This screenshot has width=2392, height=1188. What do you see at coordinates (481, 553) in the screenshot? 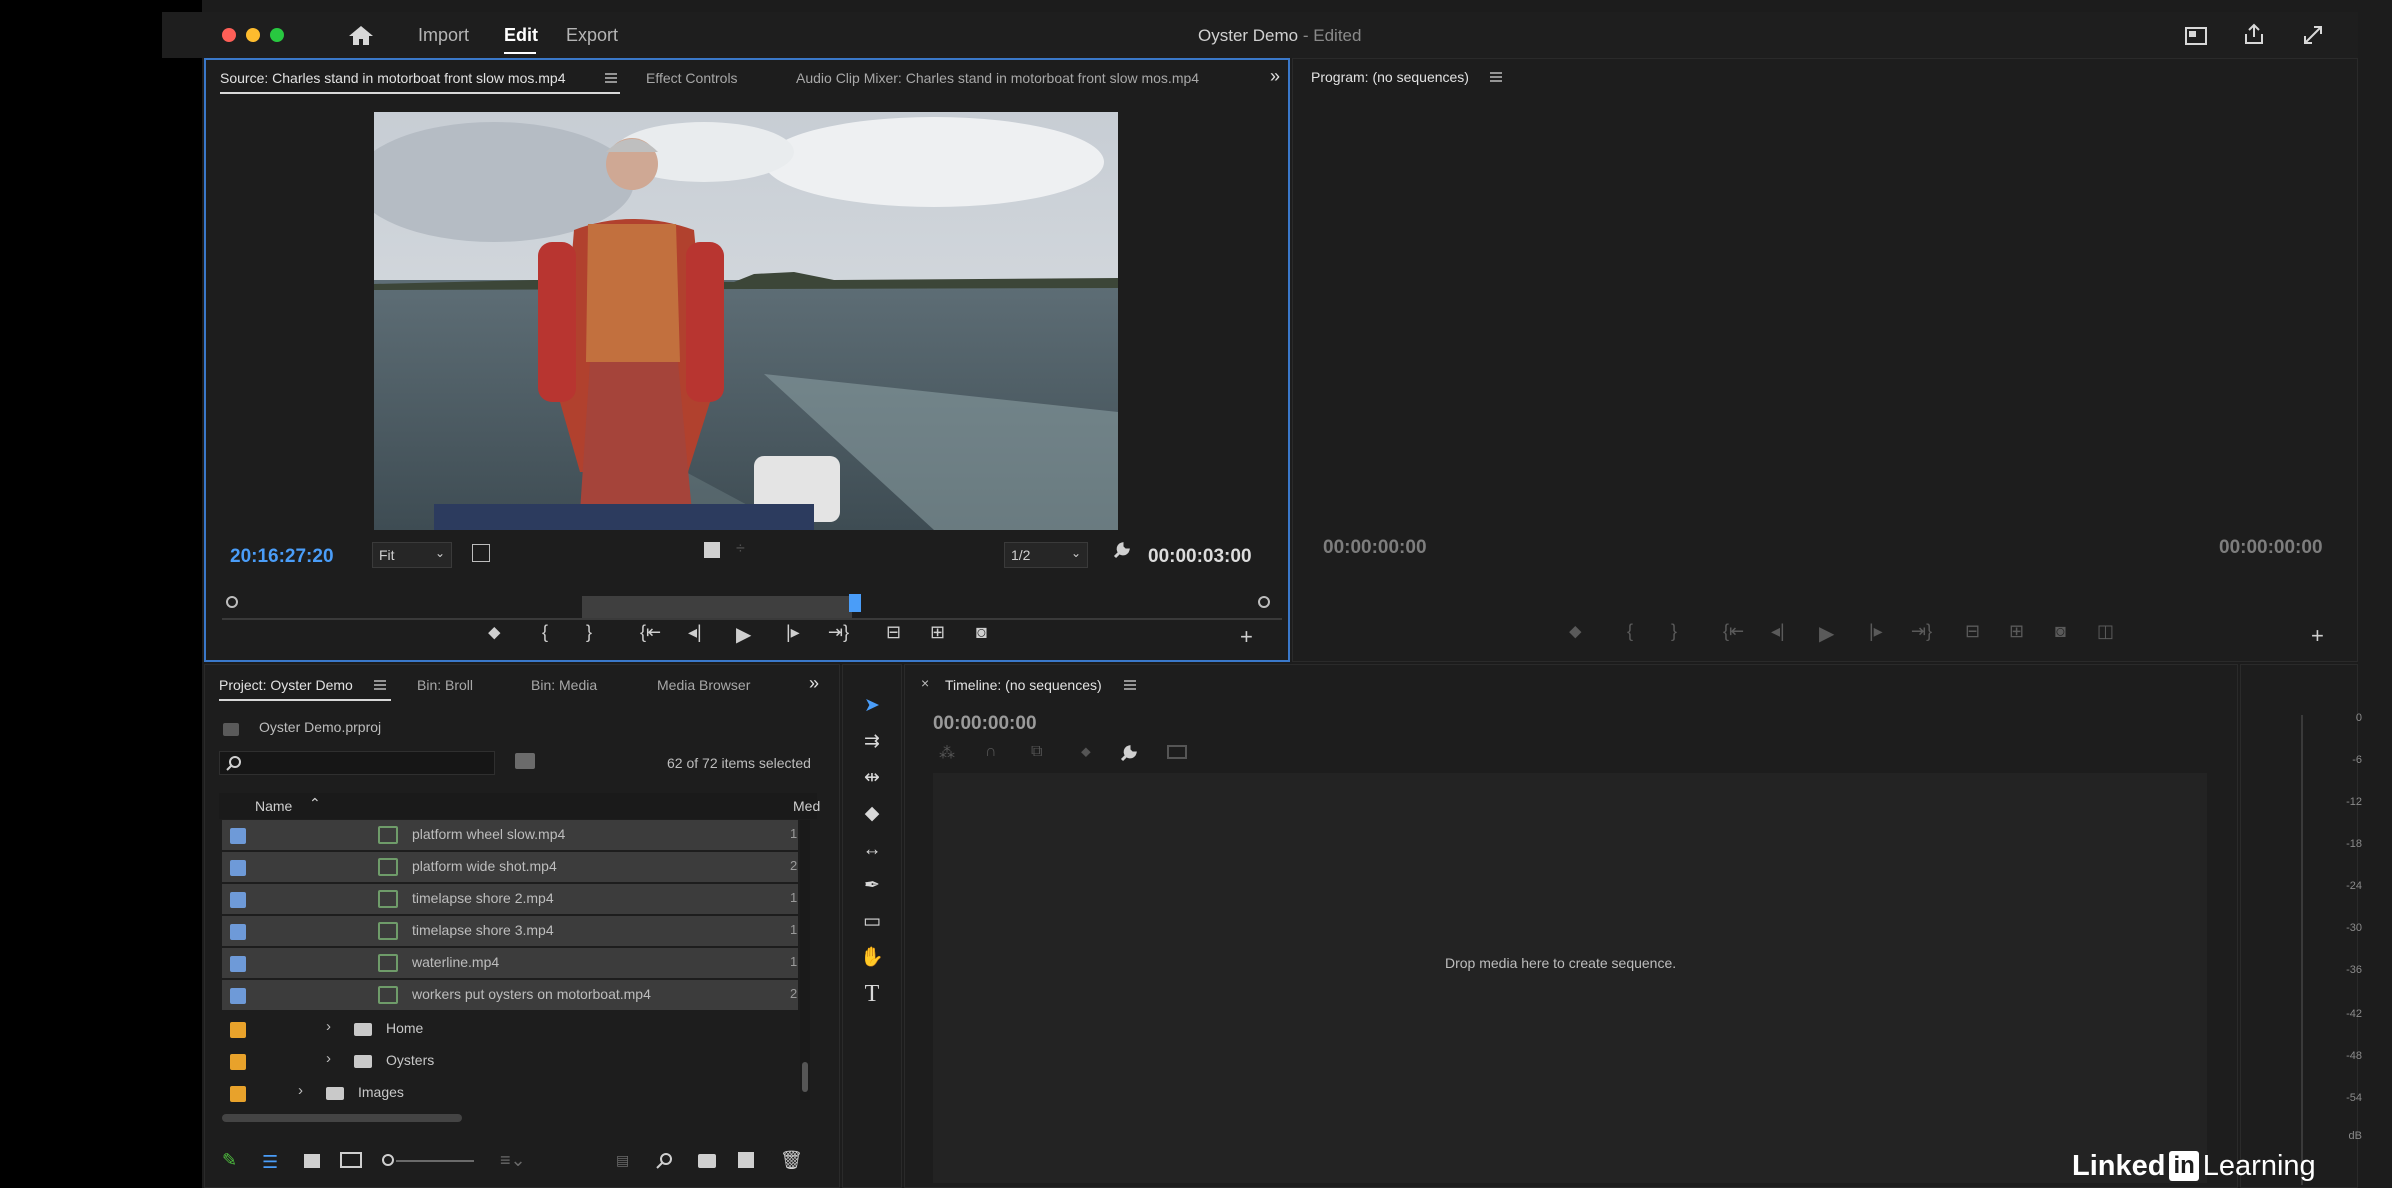
I see `safe-margins-icon` at bounding box center [481, 553].